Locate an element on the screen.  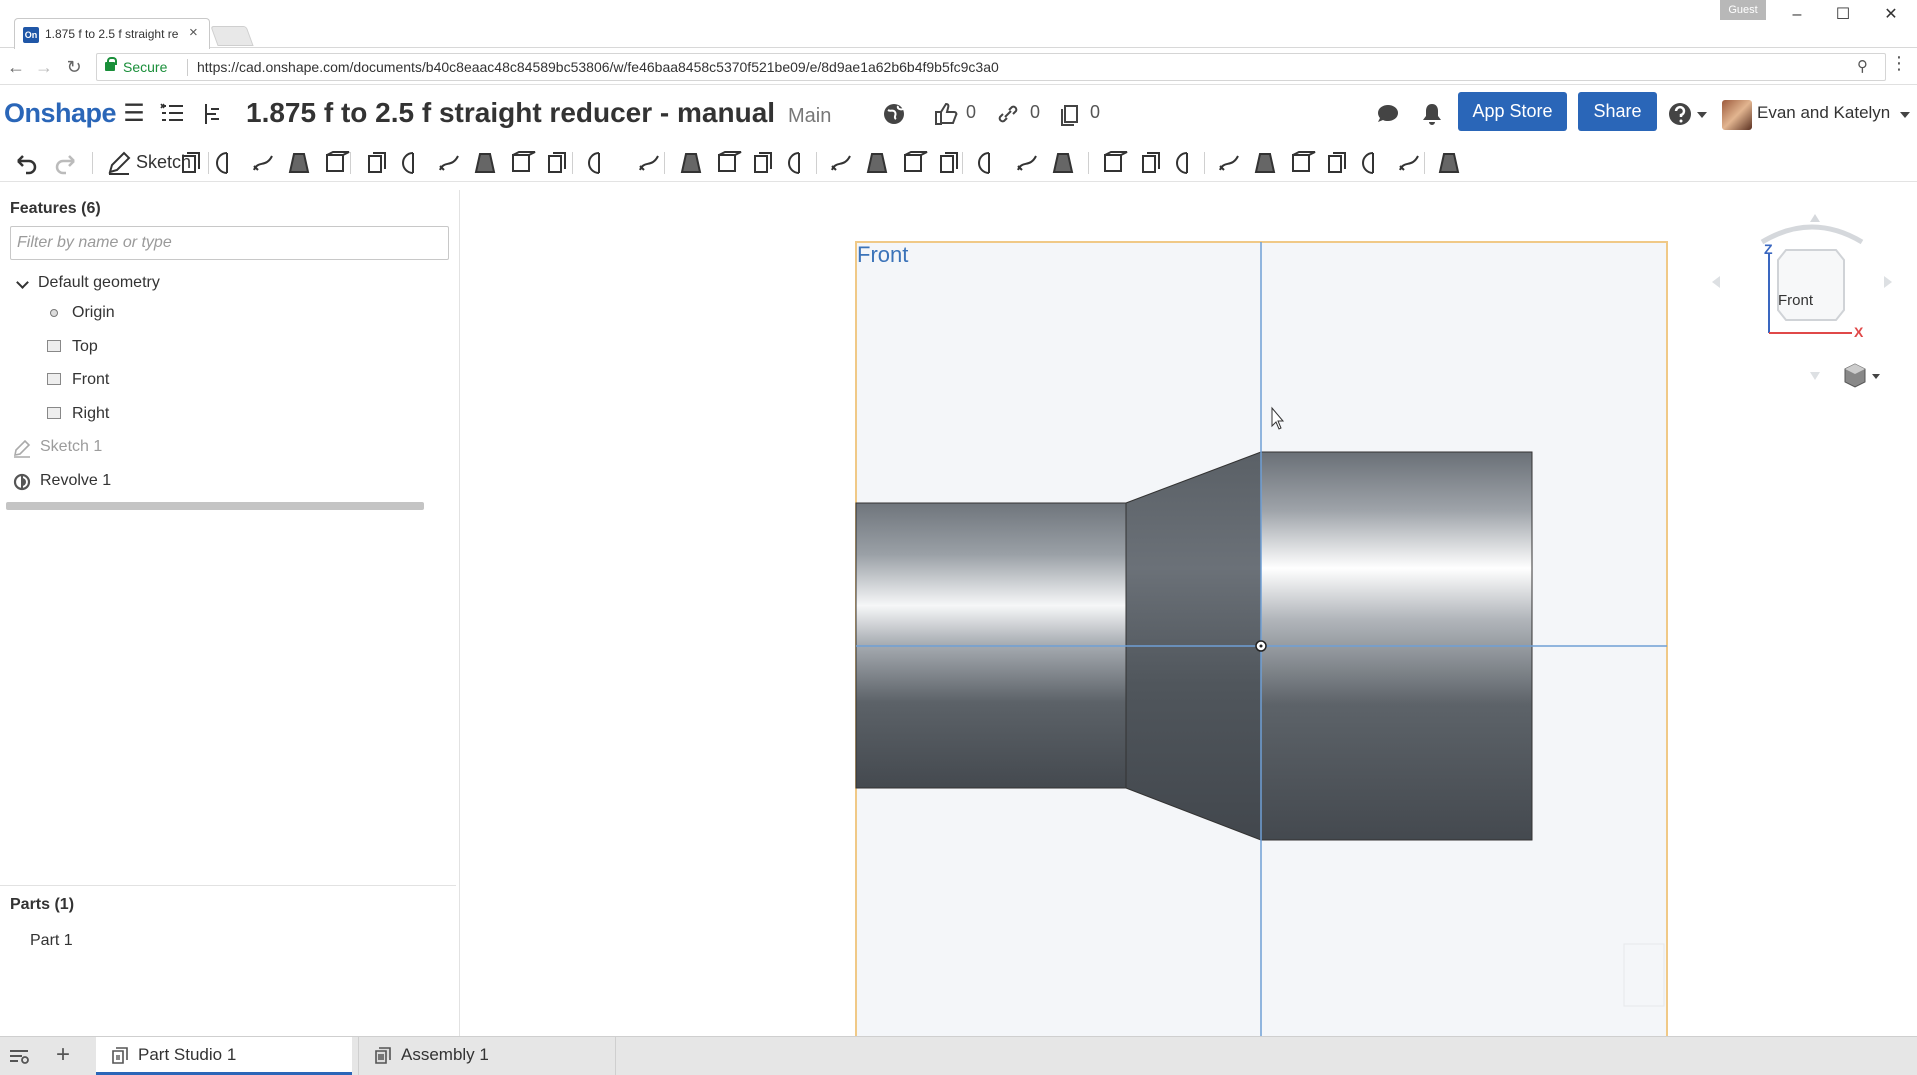
tree-item-origin: Origin is located at coordinates (220, 315).